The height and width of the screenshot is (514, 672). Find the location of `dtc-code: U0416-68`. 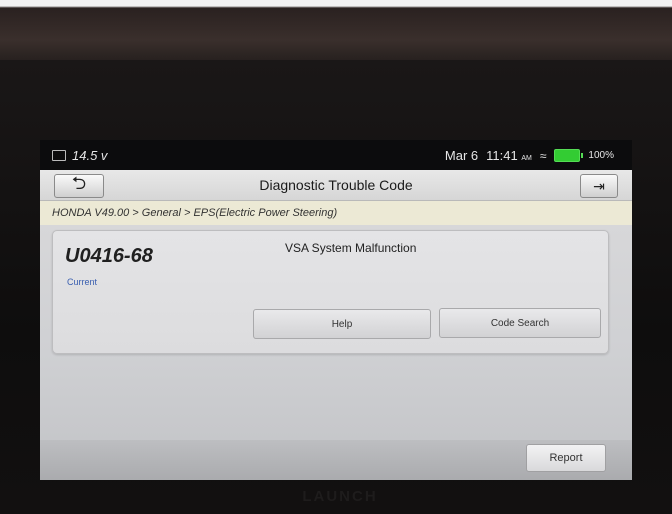

dtc-code: U0416-68 is located at coordinates (109, 256).